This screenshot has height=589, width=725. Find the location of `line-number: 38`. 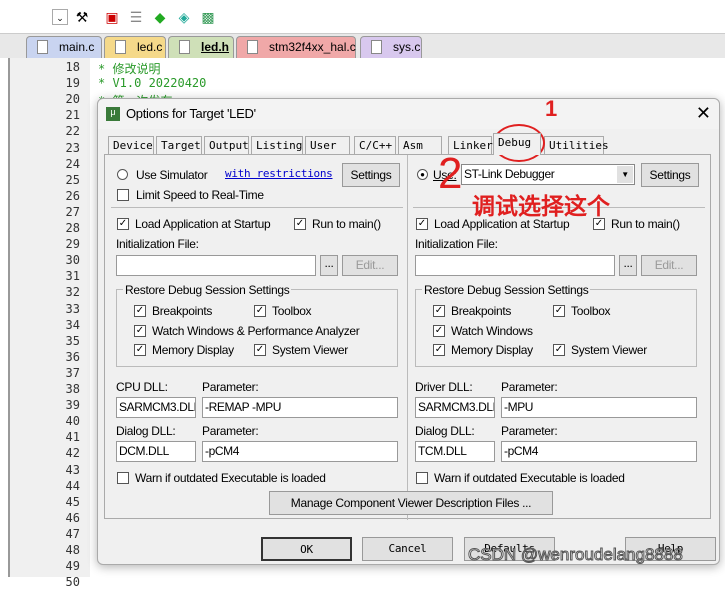

line-number: 38 is located at coordinates (72, 389).